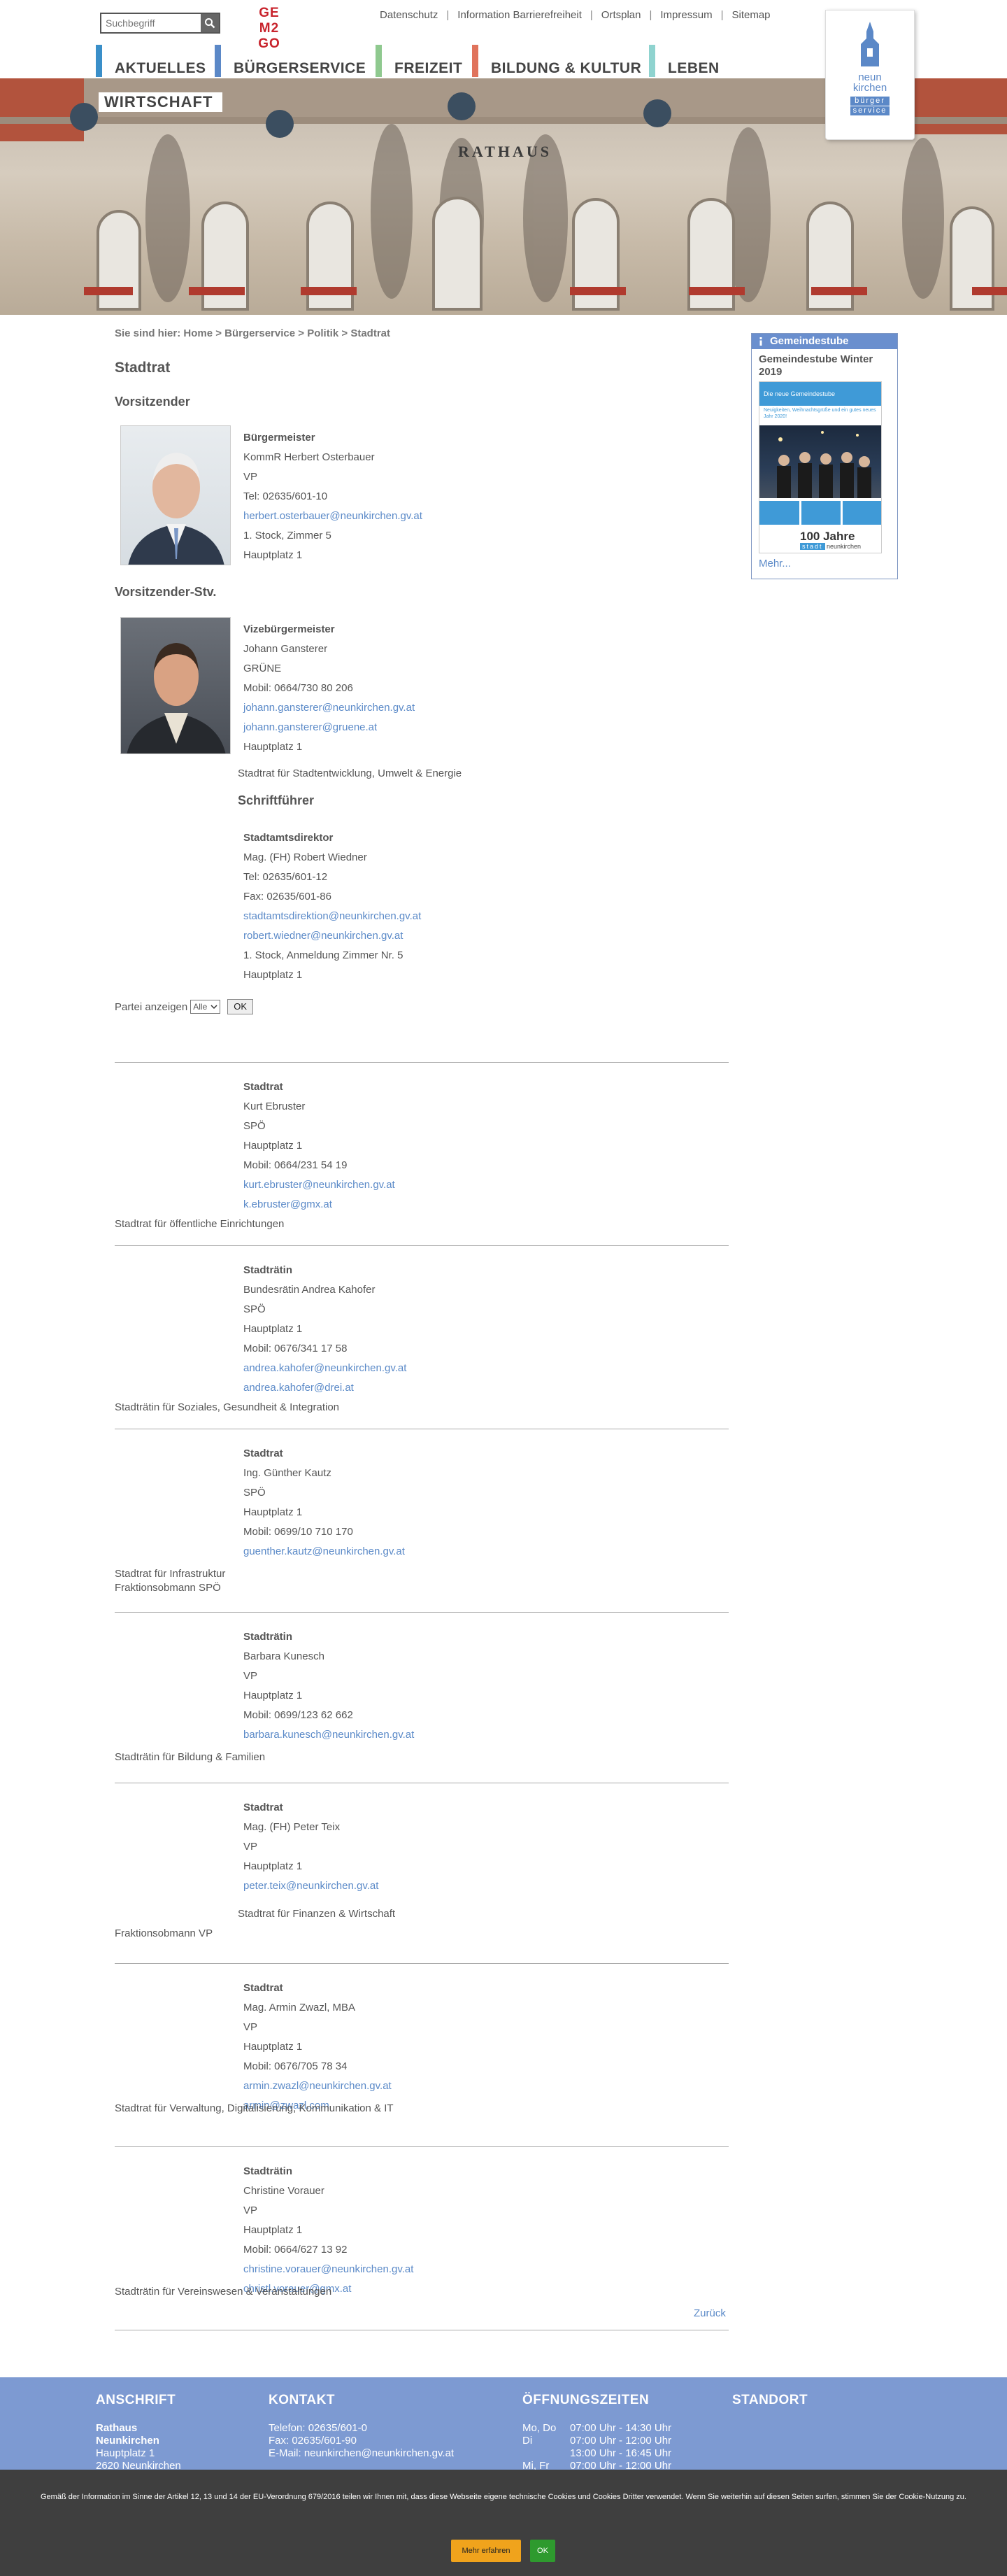 The height and width of the screenshot is (2576, 1007). What do you see at coordinates (319, 1185) in the screenshot?
I see `person-email: kurt.ebruster@neunkirchen.gv.at` at bounding box center [319, 1185].